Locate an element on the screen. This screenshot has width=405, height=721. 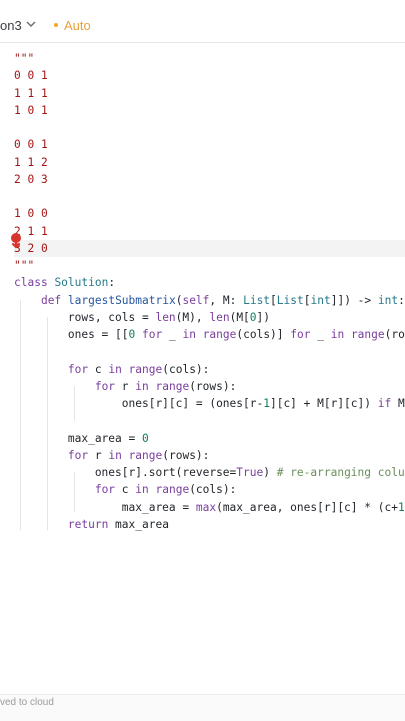
status-dot-icon is located at coordinates (56, 25).